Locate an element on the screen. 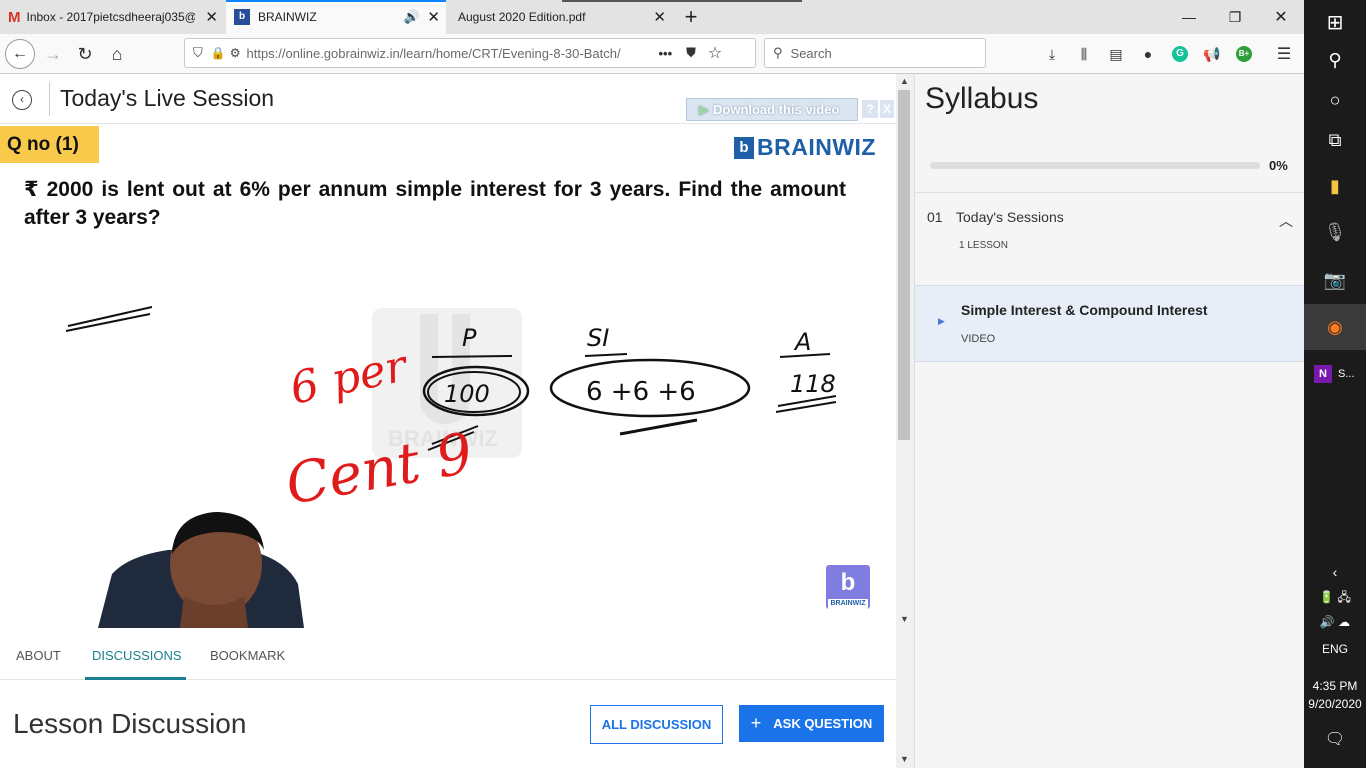 This screenshot has width=1366, height=768. brainwiz-icon: b is located at coordinates (242, 17).